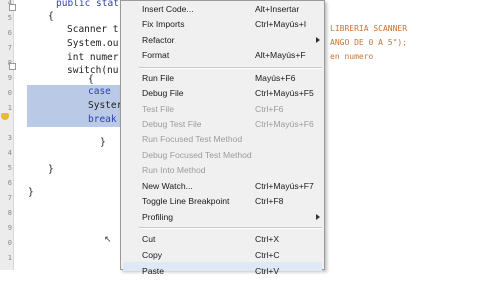 The width and height of the screenshot is (480, 281). What do you see at coordinates (102, 120) in the screenshot?
I see `code-line: break` at bounding box center [102, 120].